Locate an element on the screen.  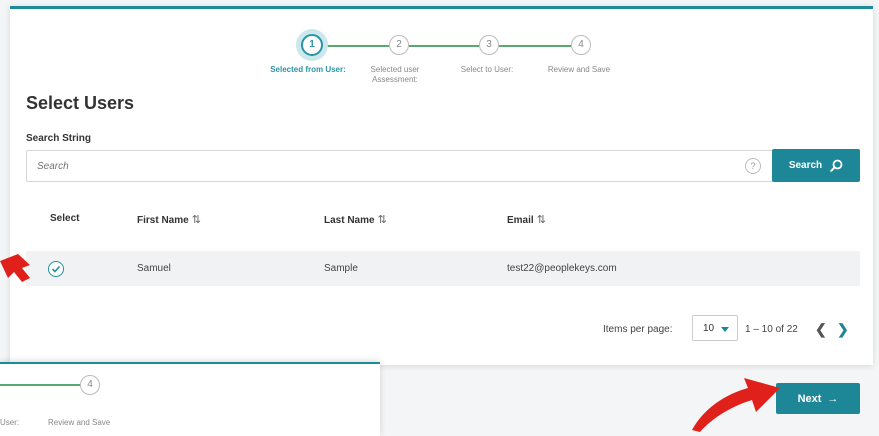
step-2-label: Selected user Assessment: is located at coordinates (395, 74).